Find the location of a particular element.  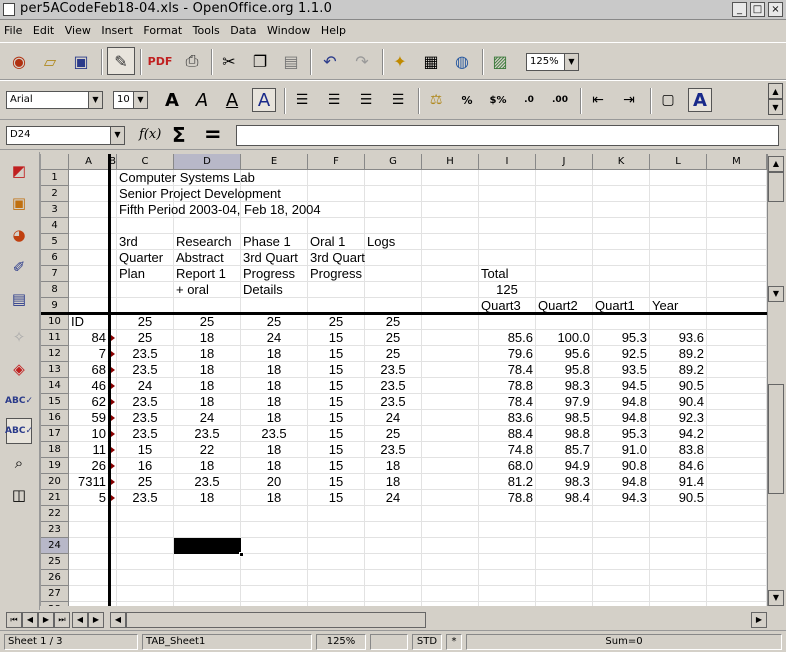

background-color-icon: A is located at coordinates (700, 100).